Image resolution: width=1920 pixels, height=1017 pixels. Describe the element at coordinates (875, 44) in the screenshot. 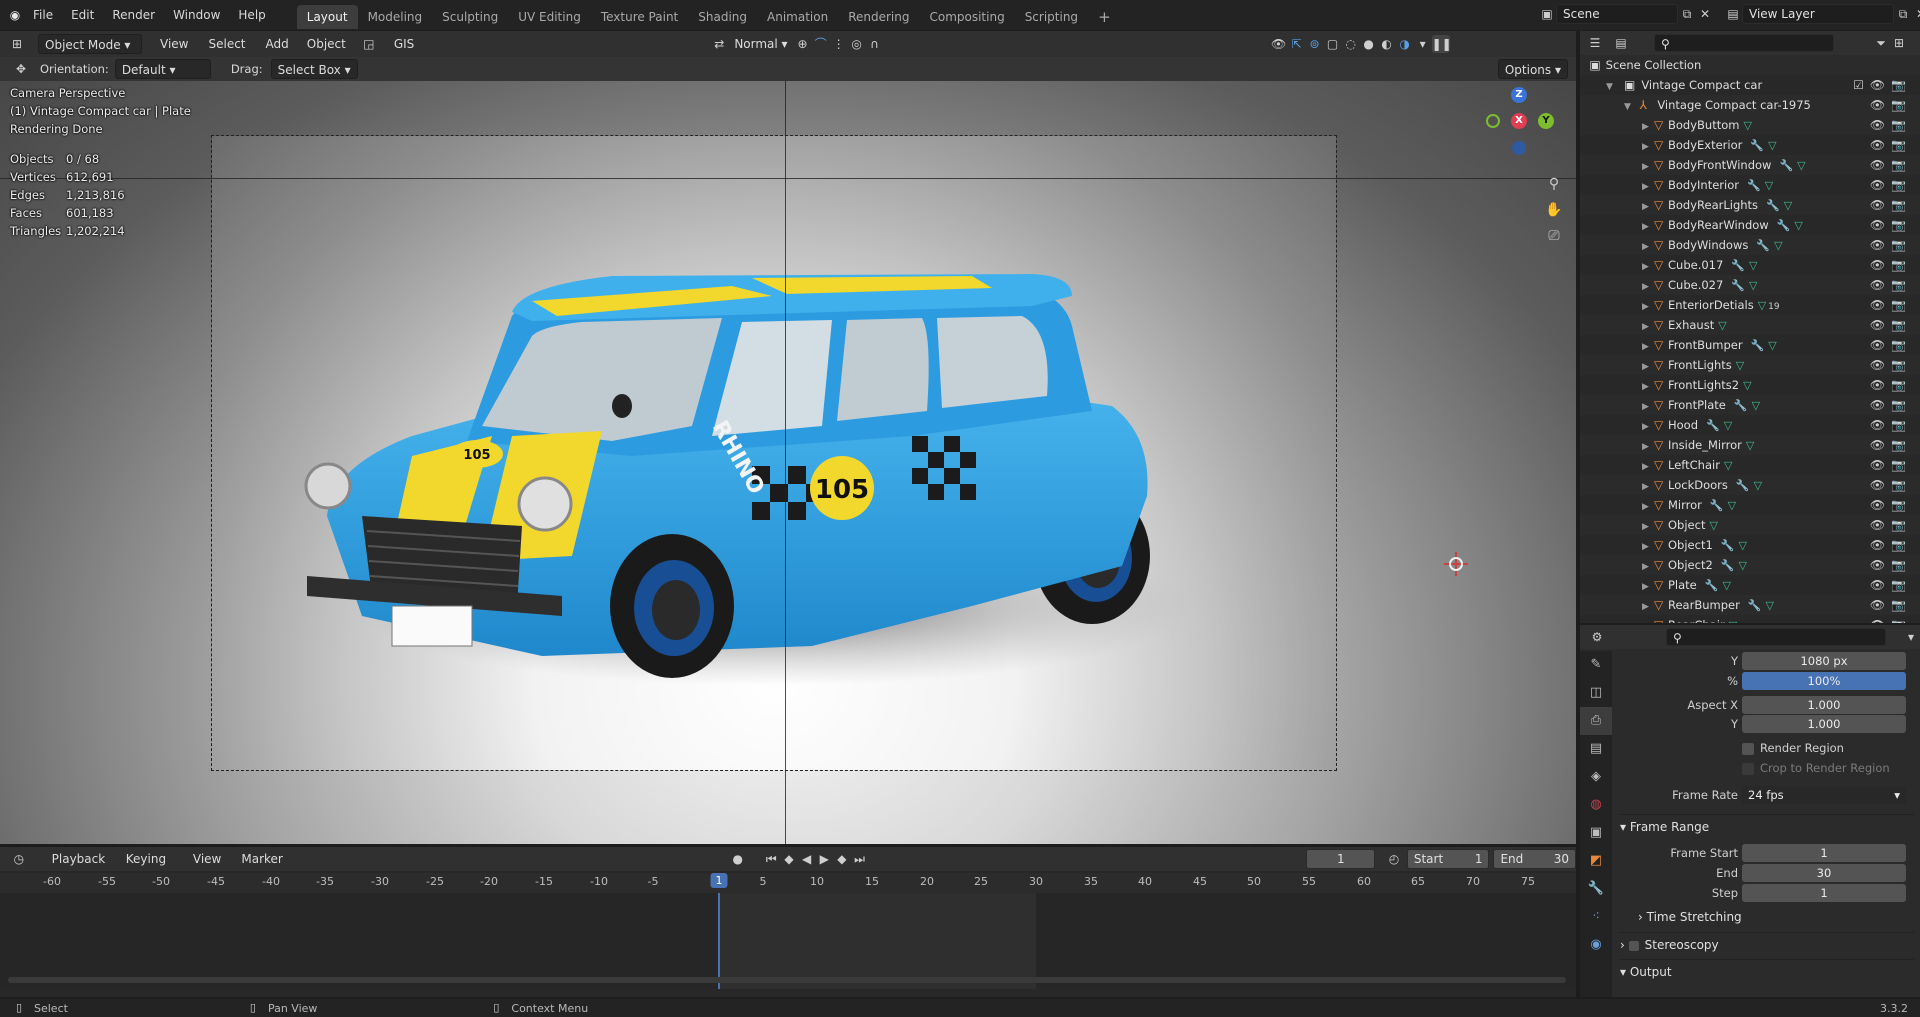

I see `falloff-icon: ∩` at that location.